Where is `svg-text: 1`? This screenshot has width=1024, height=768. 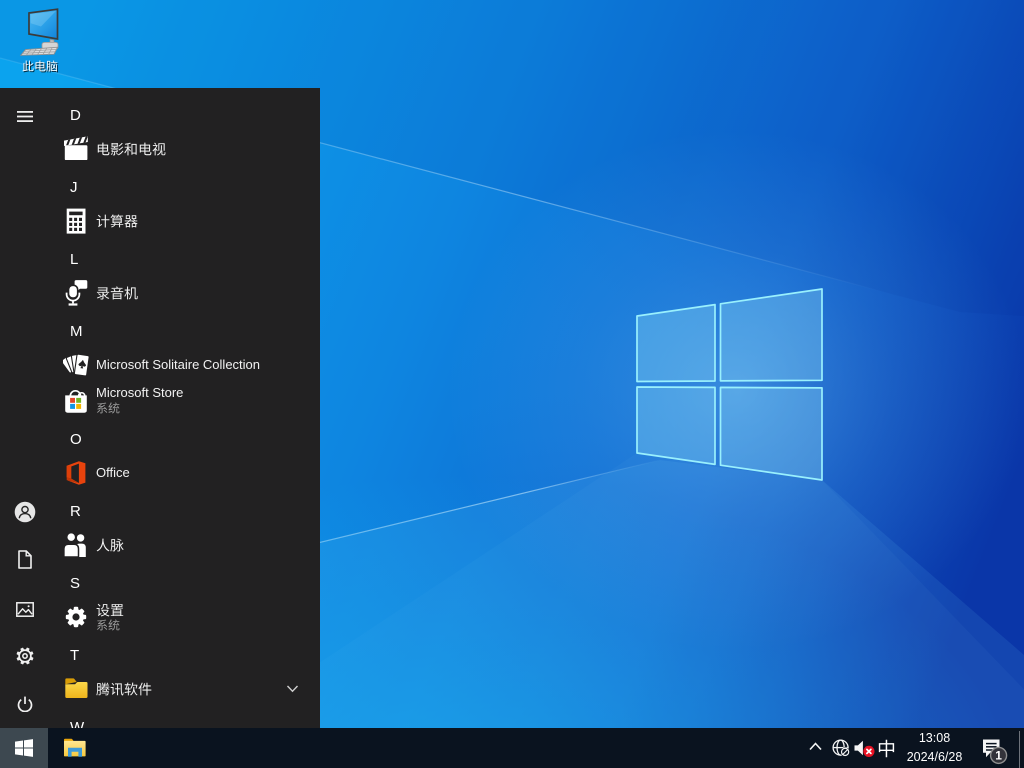 svg-text: 1 is located at coordinates (998, 756).